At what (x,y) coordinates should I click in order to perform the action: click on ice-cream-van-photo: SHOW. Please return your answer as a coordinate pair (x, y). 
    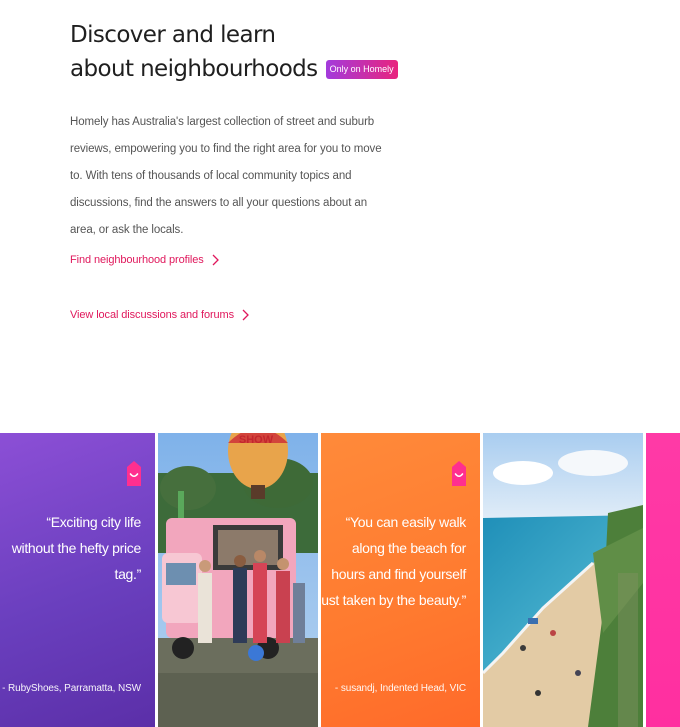
    Looking at the image, I should click on (238, 580).